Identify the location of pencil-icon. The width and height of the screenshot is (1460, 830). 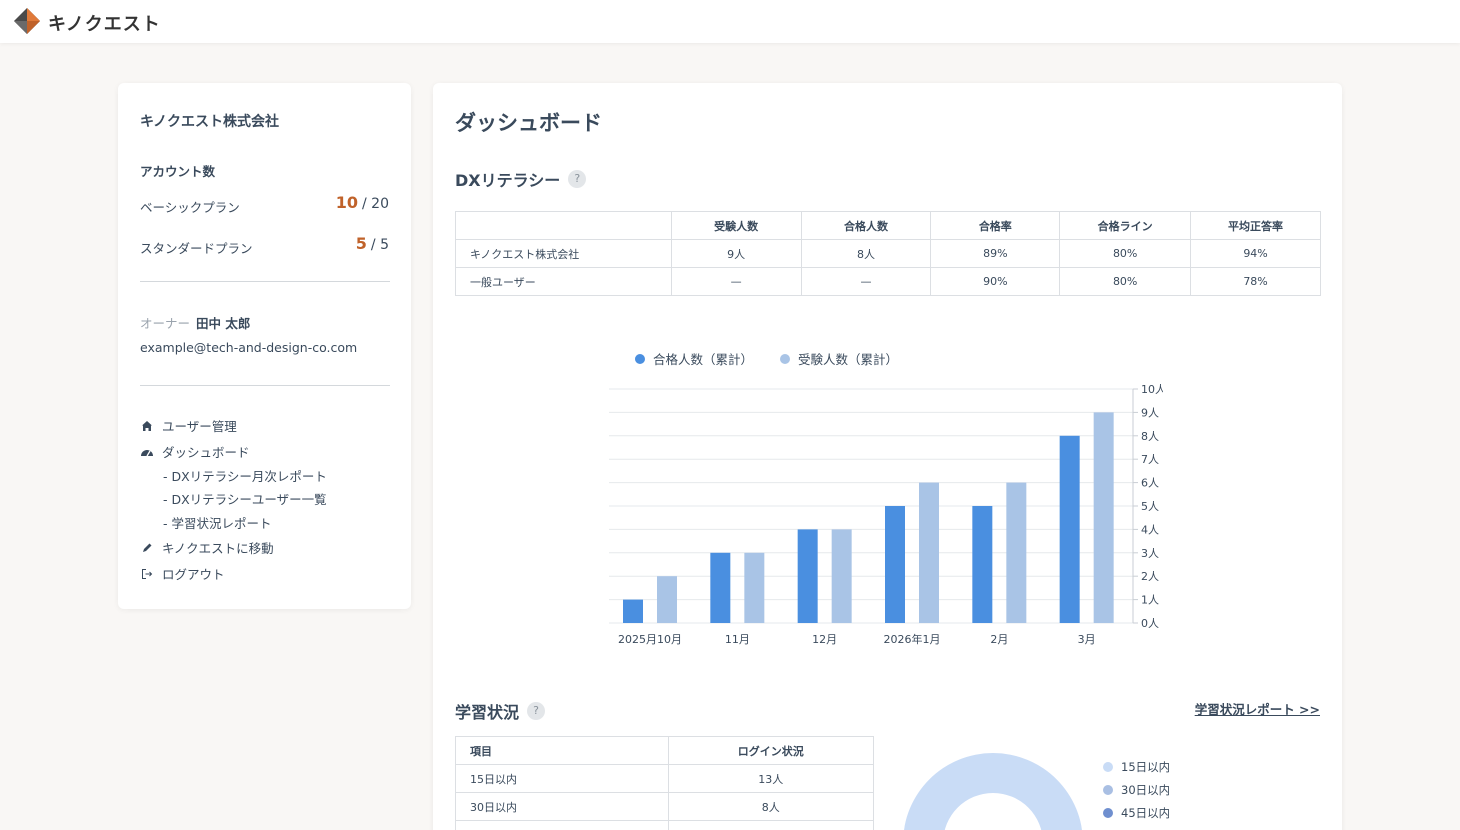
(147, 548).